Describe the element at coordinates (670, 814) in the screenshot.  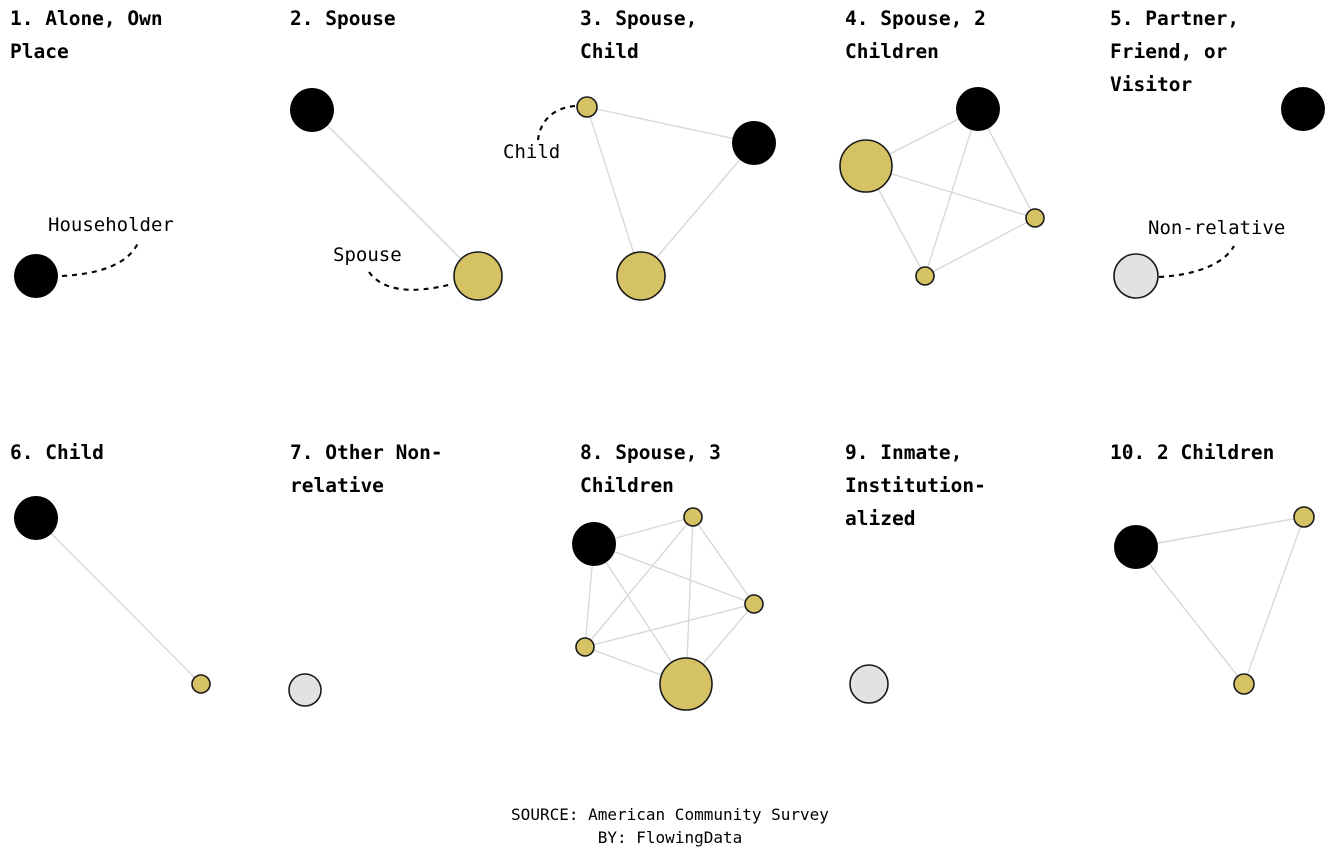
I see `footer-source-line: SOURCE: American Community Survey` at that location.